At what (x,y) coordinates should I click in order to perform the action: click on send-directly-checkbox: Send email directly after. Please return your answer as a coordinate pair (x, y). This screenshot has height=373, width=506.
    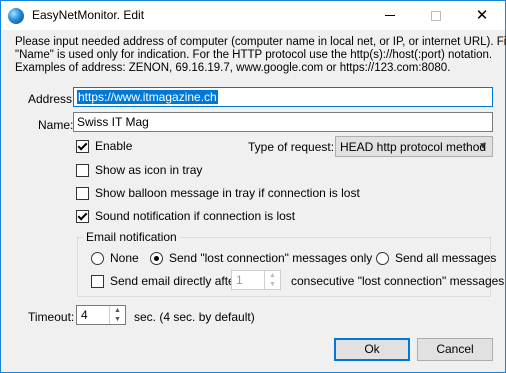
    Looking at the image, I should click on (165, 281).